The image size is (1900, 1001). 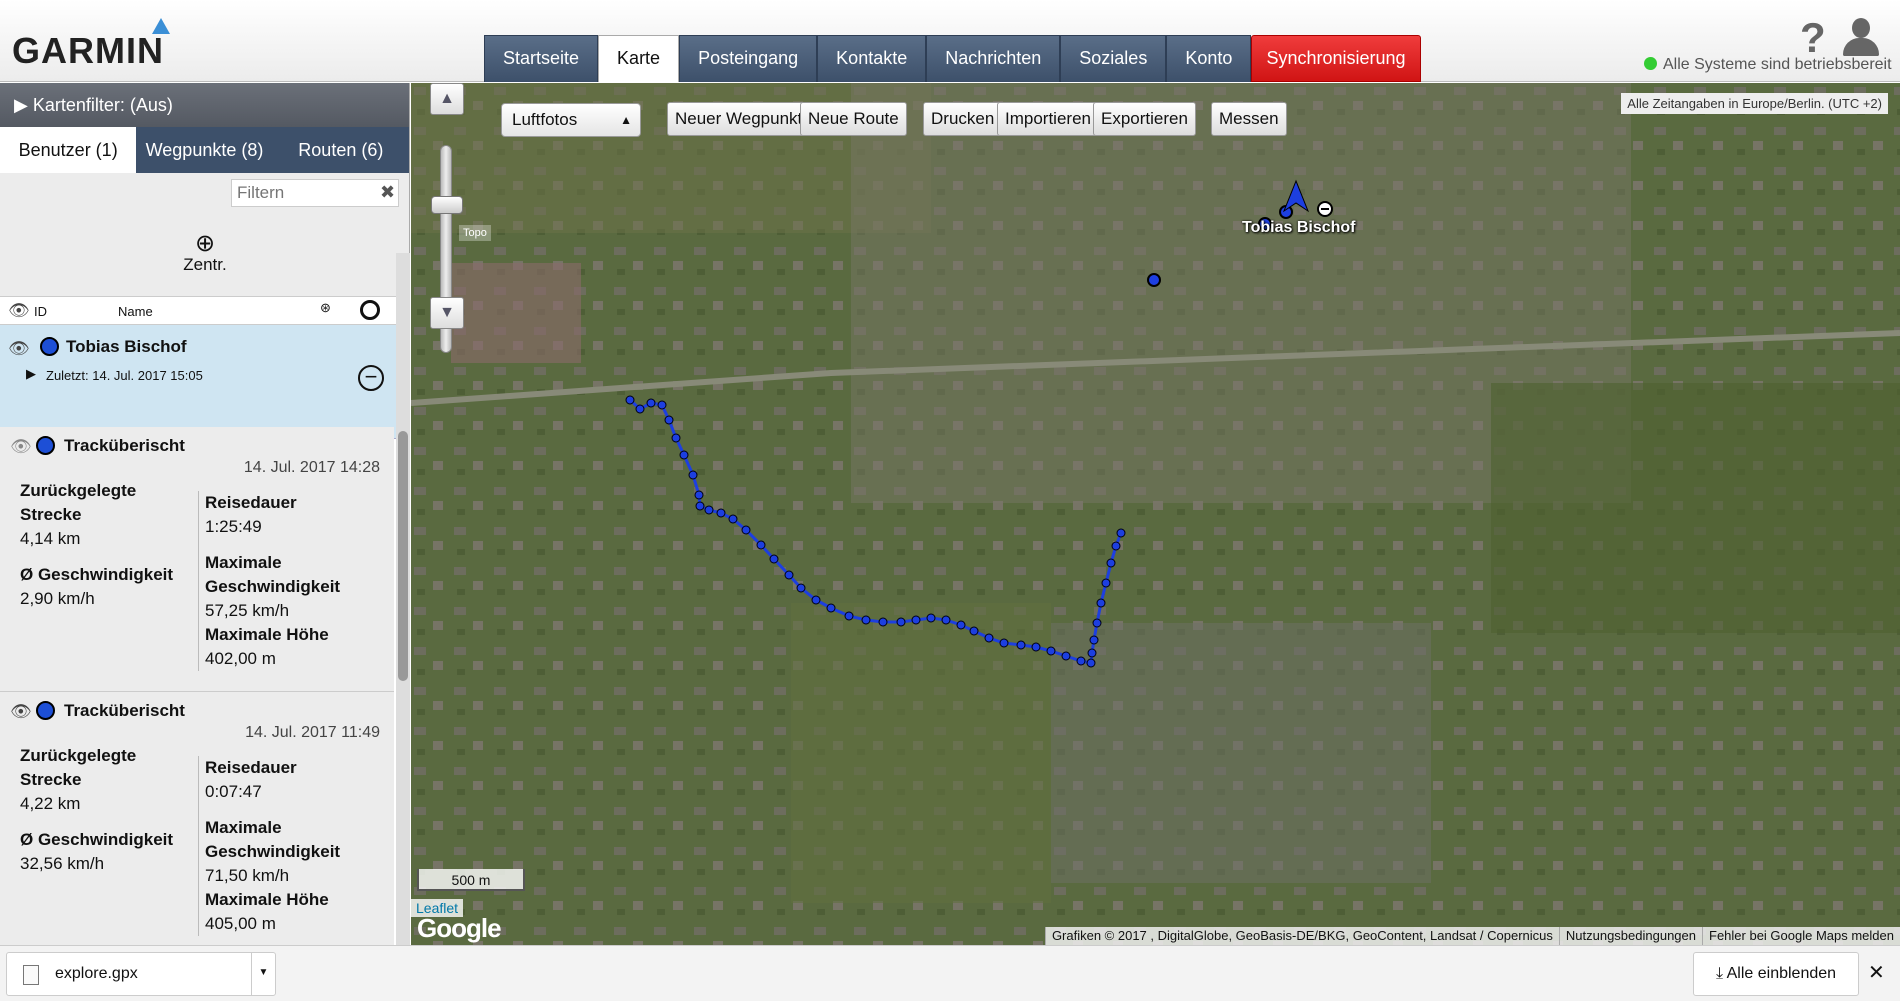 What do you see at coordinates (204, 150) in the screenshot?
I see `tab-wegpunkte: Wegpunkte (8)` at bounding box center [204, 150].